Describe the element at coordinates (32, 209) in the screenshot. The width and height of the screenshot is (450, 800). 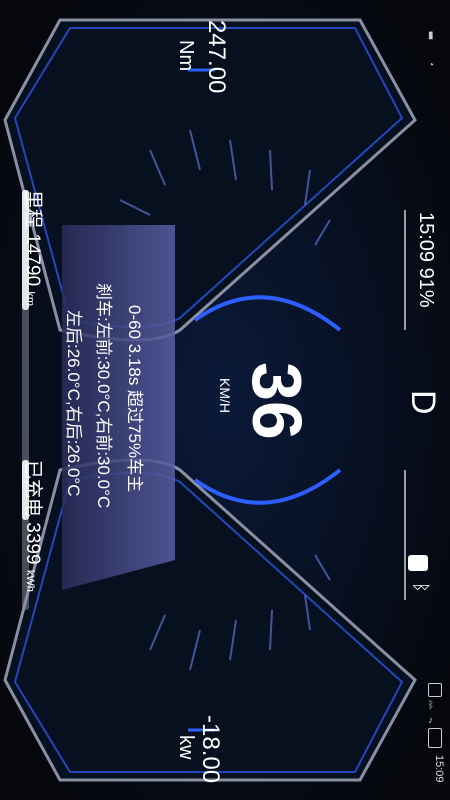
I see `odometer-label: 里程` at that location.